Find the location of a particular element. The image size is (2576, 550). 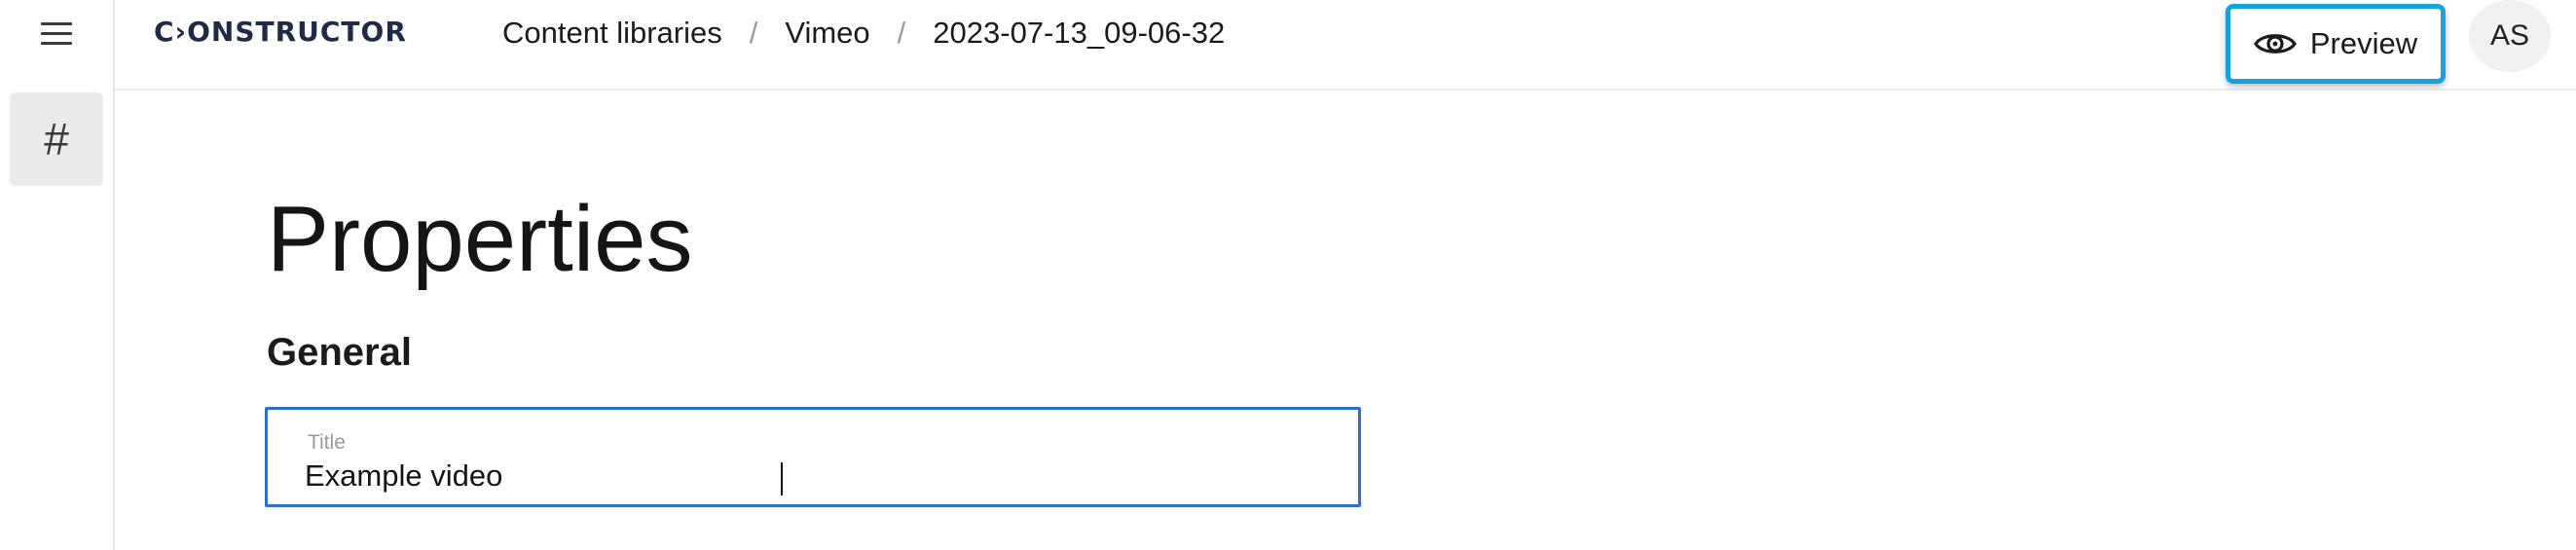

hamburger-menu-icon is located at coordinates (56, 34).